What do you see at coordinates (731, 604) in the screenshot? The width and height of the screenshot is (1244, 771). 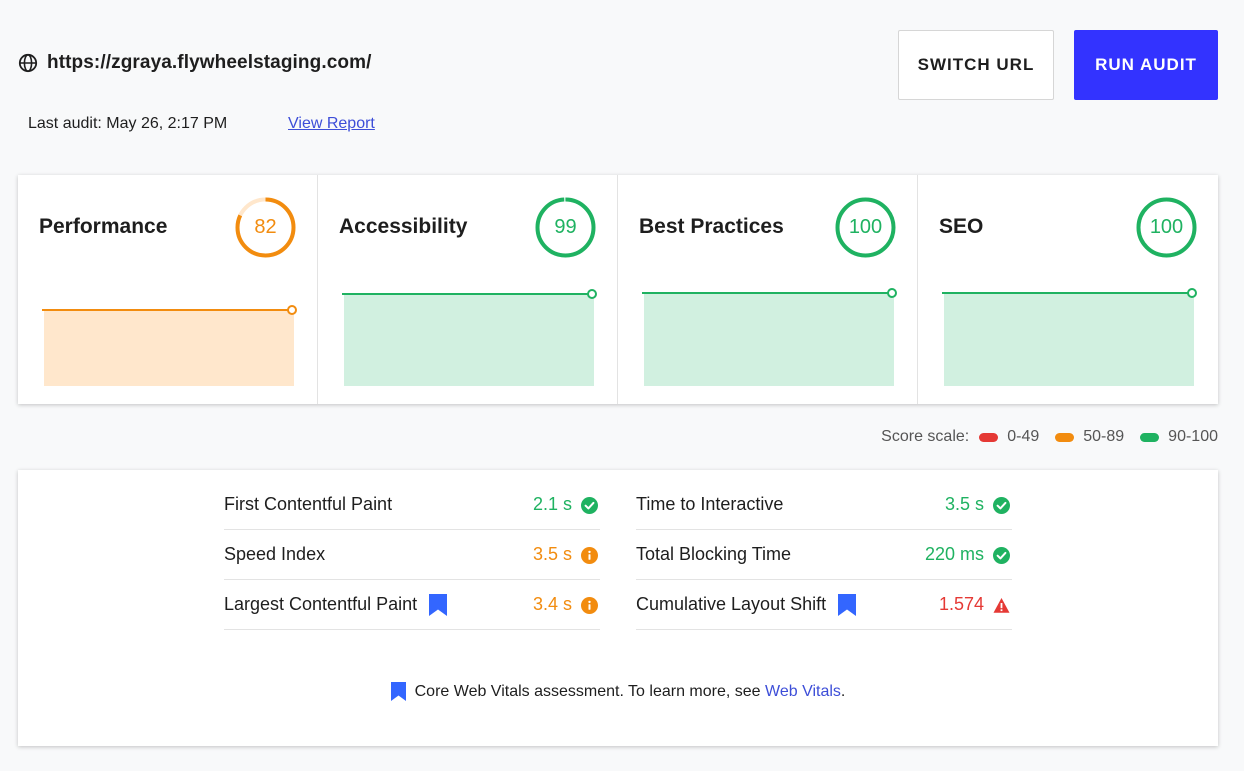 I see `metric-name-text: Cumulative Layout Shift` at bounding box center [731, 604].